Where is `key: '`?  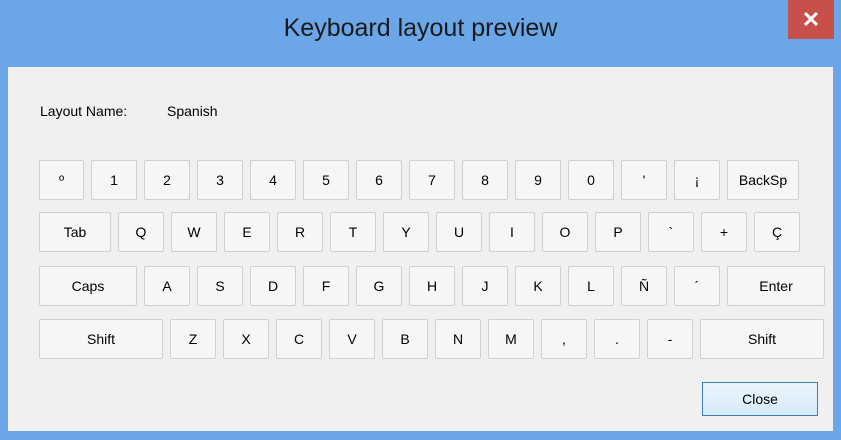 key: ' is located at coordinates (644, 180).